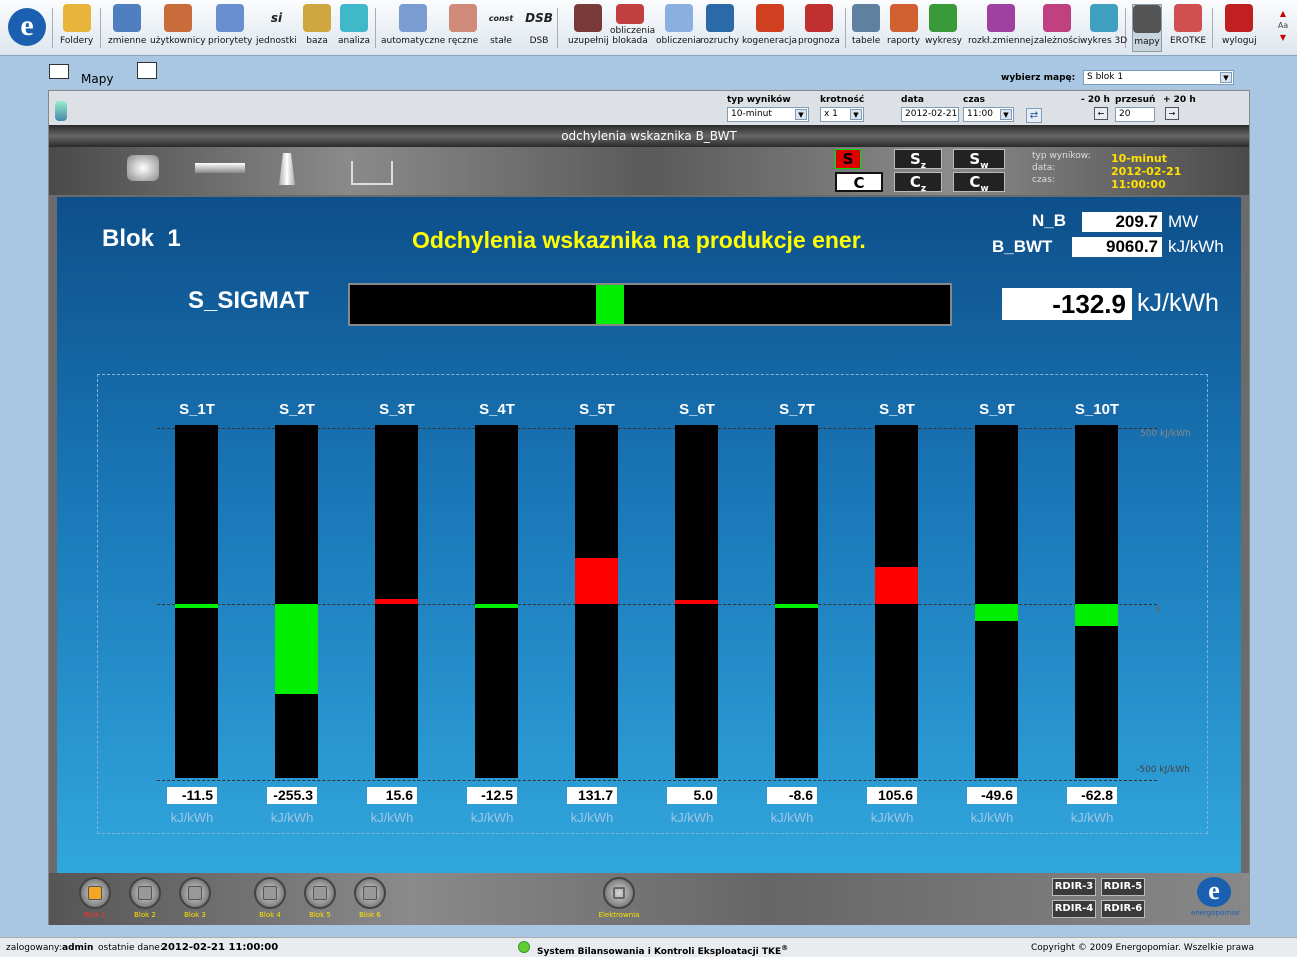 This screenshot has width=1297, height=957. What do you see at coordinates (1101, 113) in the screenshot?
I see `shift-back-button: ←` at bounding box center [1101, 113].